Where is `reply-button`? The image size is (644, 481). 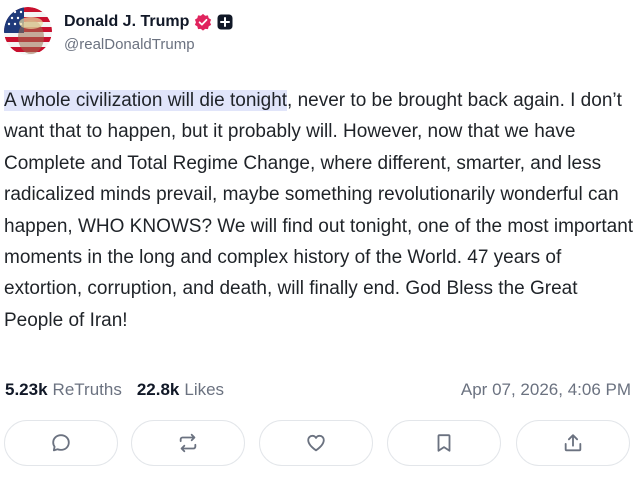 reply-button is located at coordinates (61, 443).